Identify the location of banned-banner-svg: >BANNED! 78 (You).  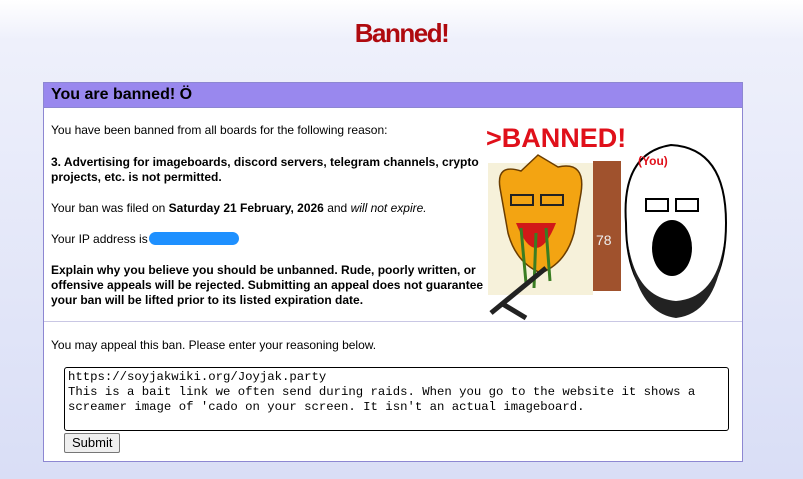
(607, 222).